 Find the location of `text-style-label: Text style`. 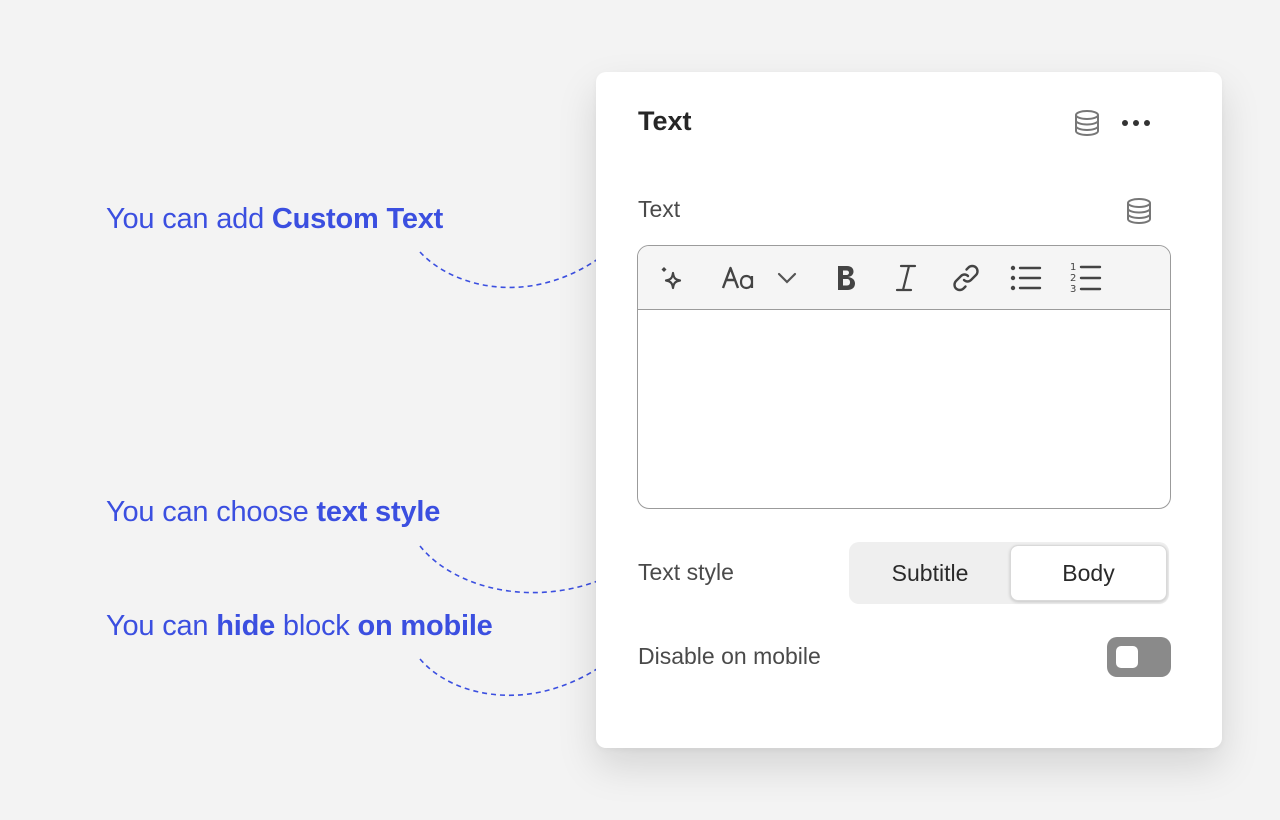

text-style-label: Text style is located at coordinates (686, 572).